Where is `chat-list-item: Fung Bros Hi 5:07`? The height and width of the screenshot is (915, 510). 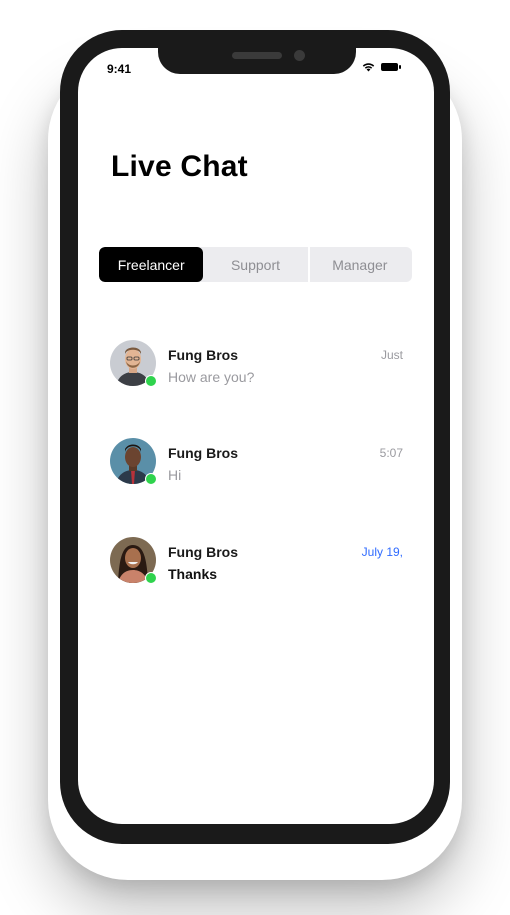
chat-list-item: Fung Bros Hi 5:07 is located at coordinates (257, 463).